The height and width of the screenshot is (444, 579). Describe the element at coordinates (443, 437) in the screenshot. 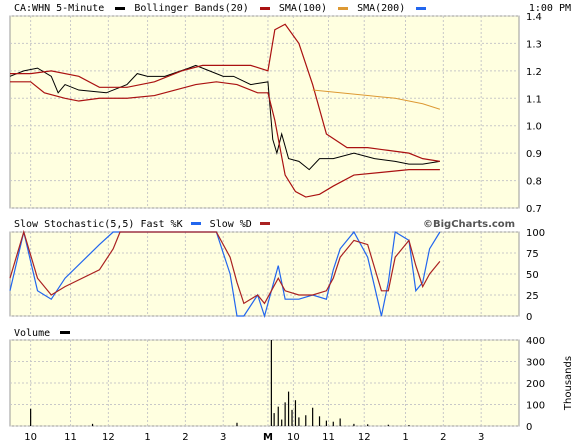

I see `x-tick-label-11: 2` at that location.